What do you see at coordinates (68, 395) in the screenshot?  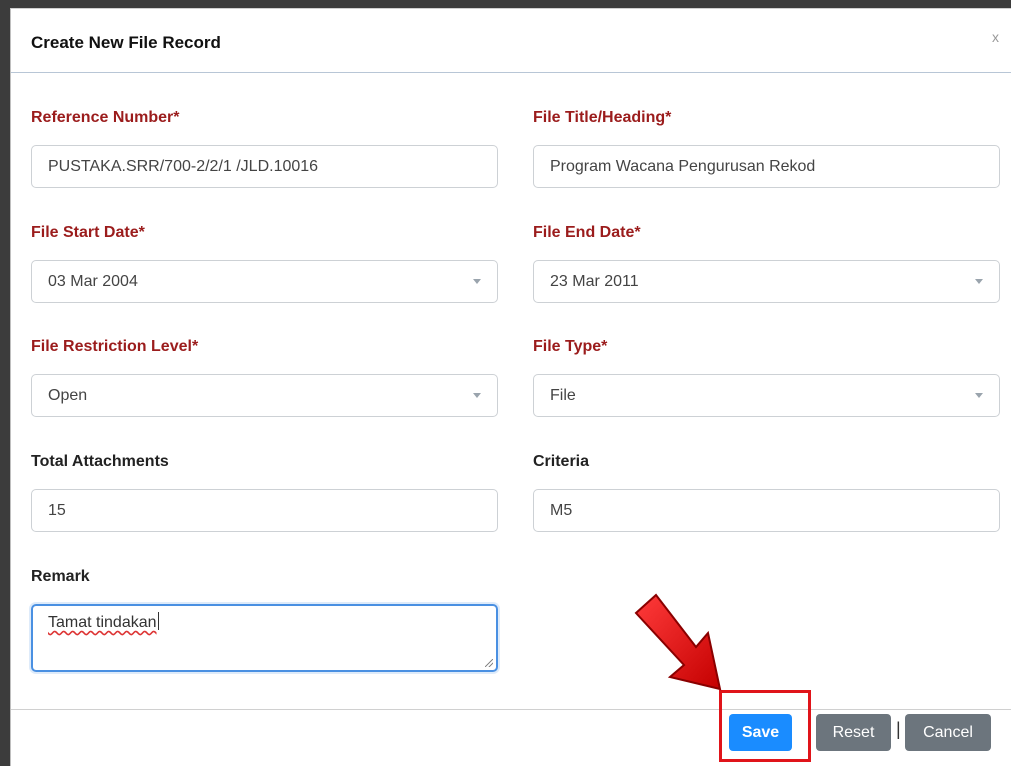 I see `file-restriction-level-value: Open` at bounding box center [68, 395].